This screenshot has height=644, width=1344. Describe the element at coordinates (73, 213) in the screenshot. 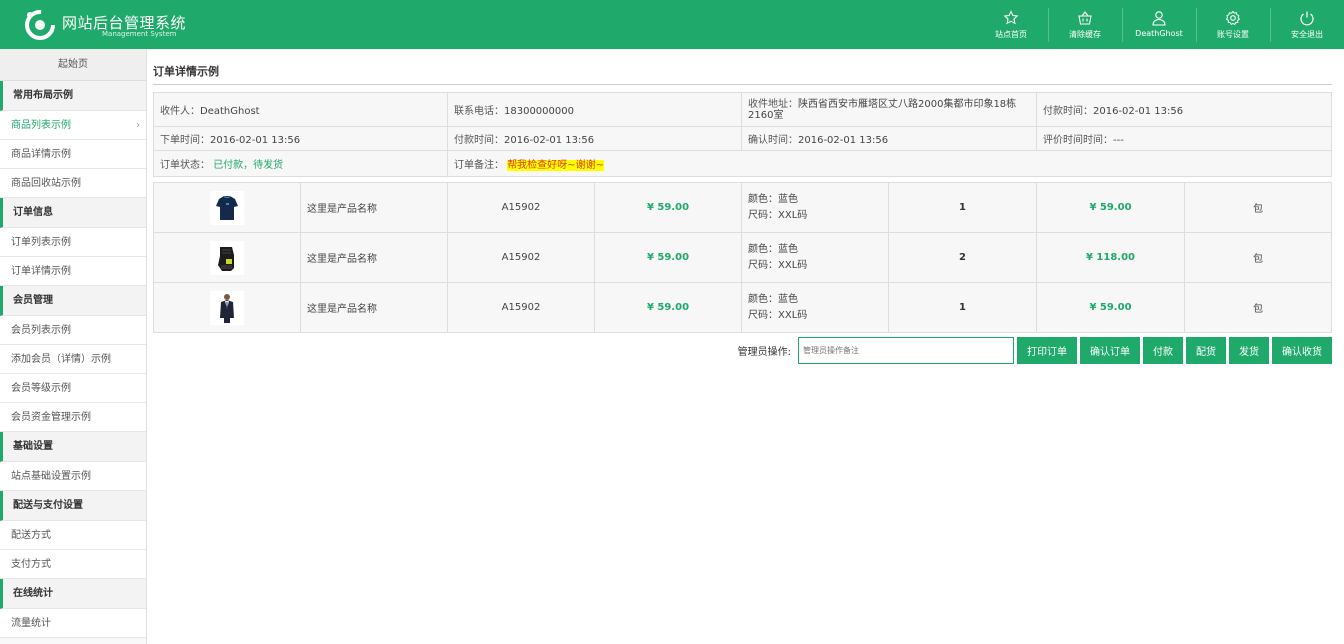

I see `sidebar-section-title: 订单信息` at that location.